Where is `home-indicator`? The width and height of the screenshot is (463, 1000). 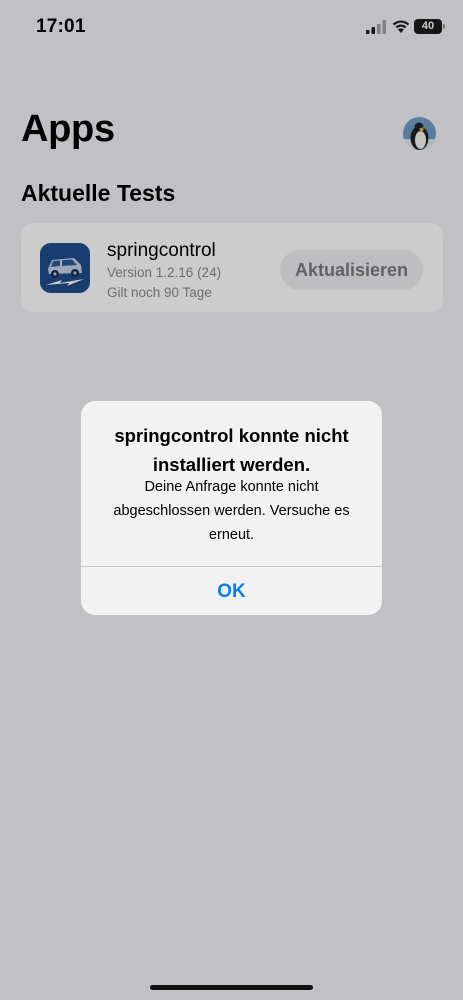
home-indicator is located at coordinates (231, 987).